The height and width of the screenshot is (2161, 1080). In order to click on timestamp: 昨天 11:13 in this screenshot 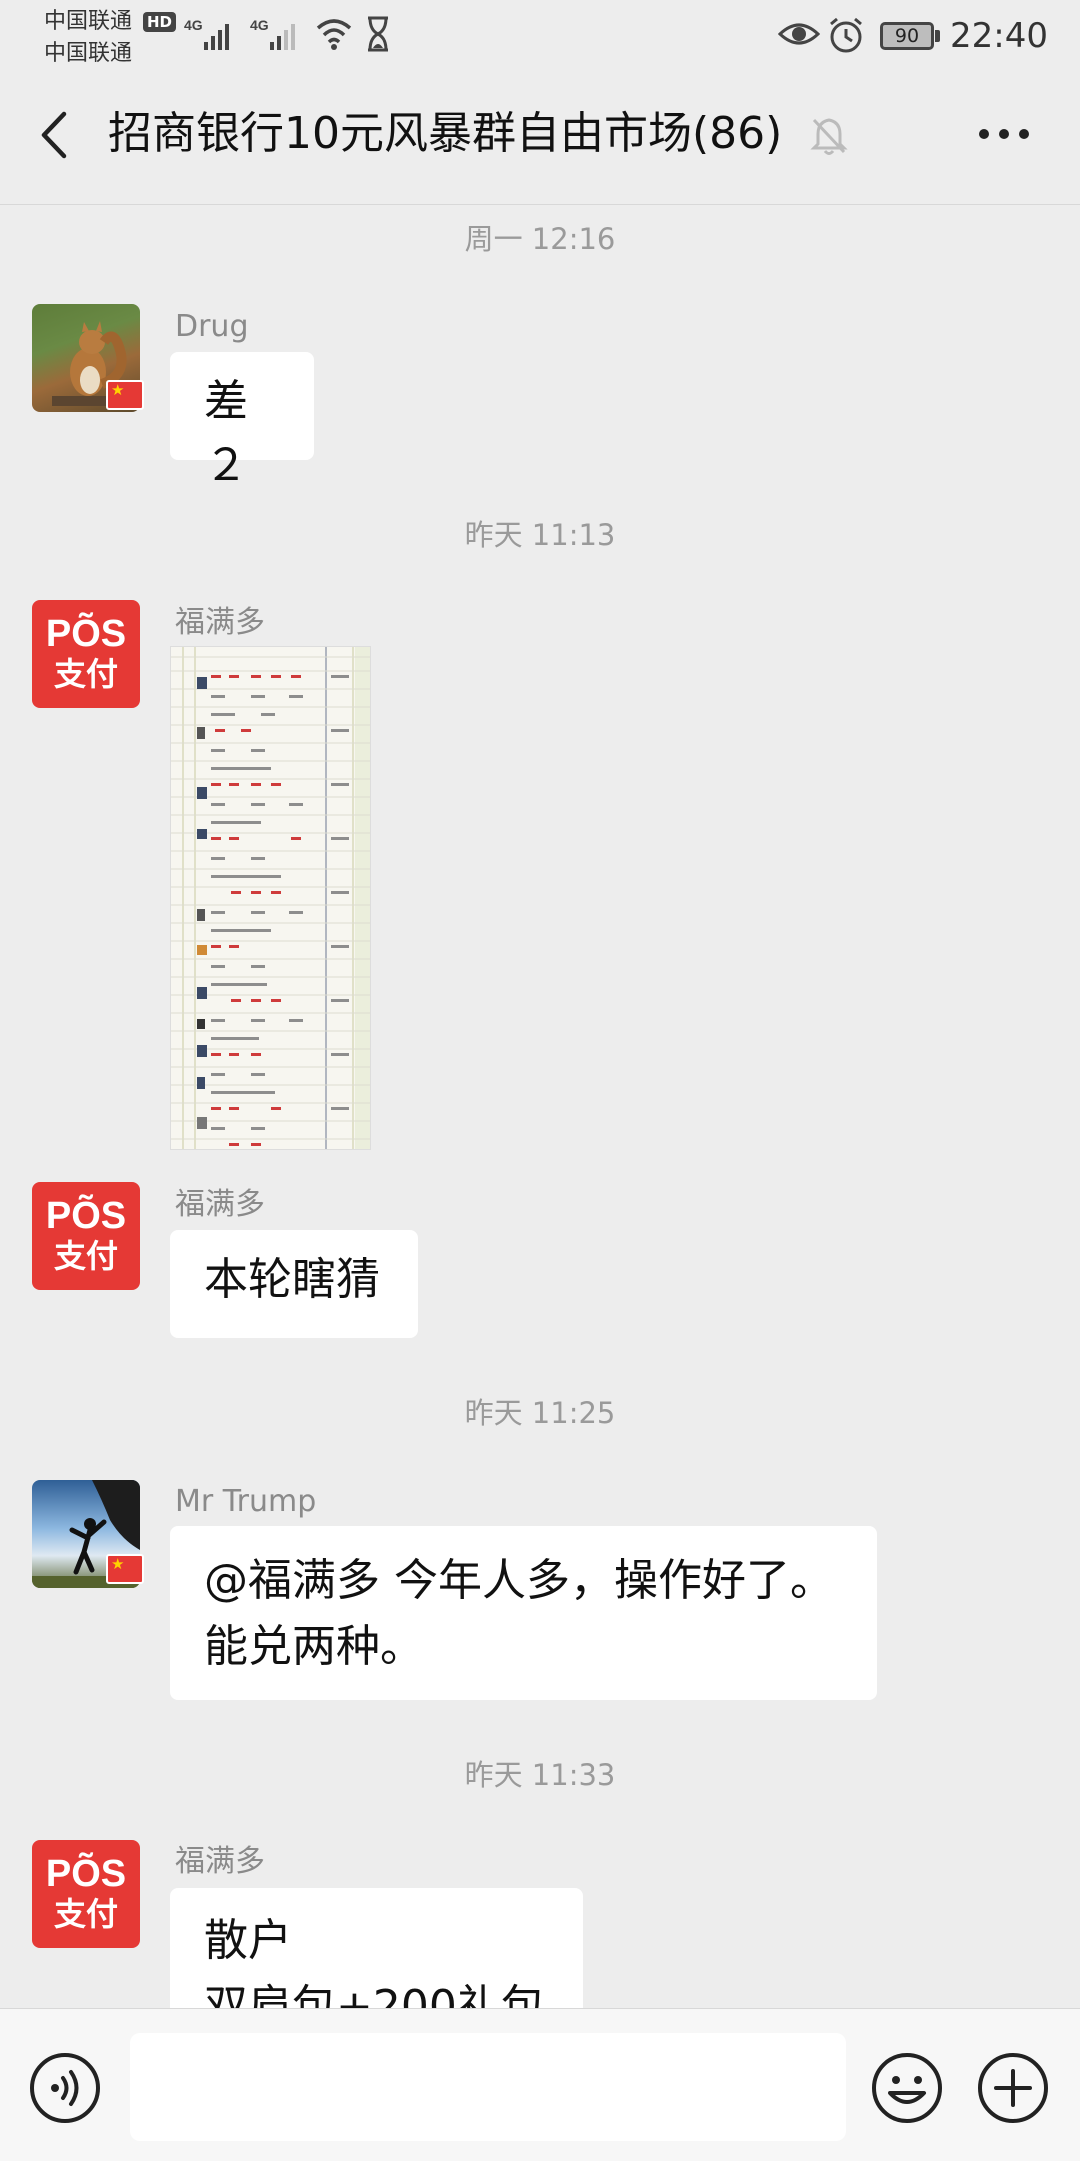, I will do `click(540, 535)`.